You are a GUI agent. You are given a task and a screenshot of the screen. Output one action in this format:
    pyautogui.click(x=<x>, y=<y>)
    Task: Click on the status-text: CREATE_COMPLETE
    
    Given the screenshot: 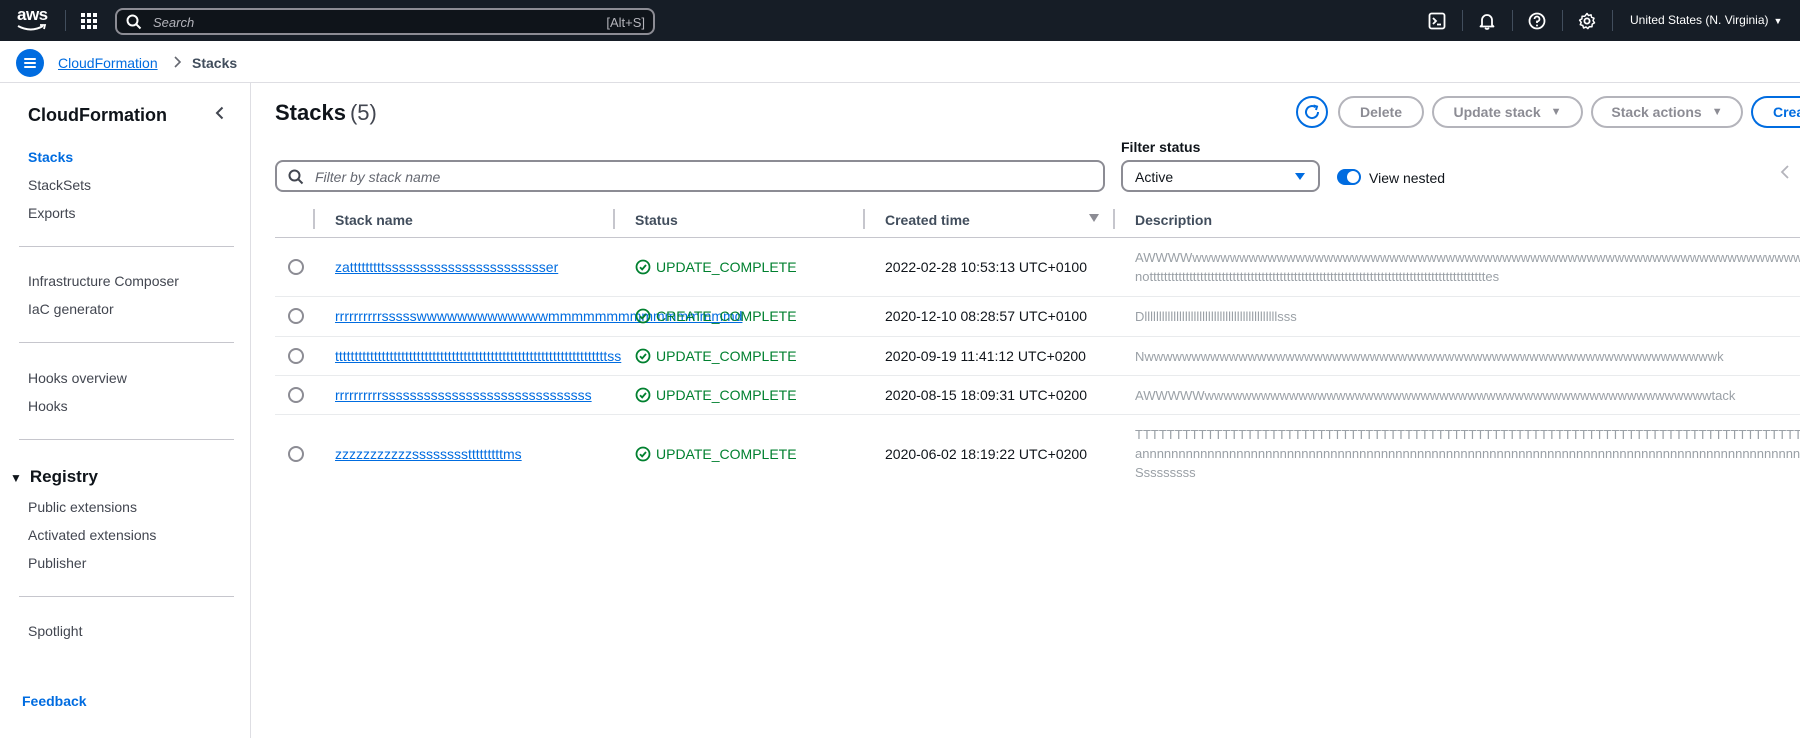 What is the action you would take?
    pyautogui.click(x=726, y=316)
    